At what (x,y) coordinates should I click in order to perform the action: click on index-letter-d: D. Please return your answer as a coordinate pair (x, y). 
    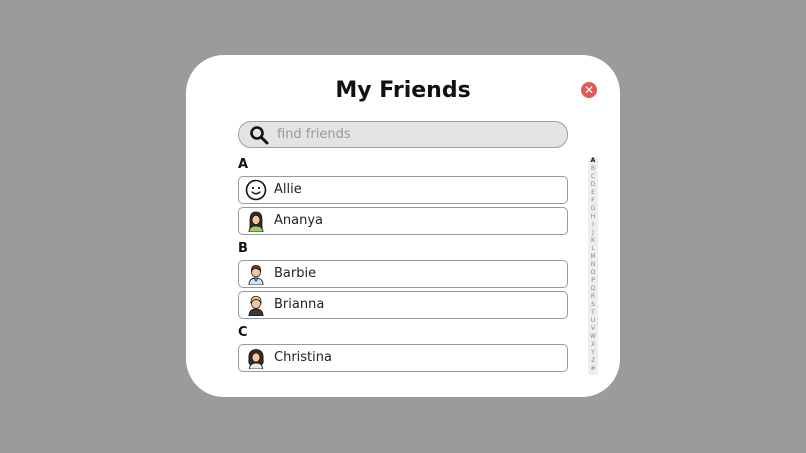
    Looking at the image, I should click on (593, 185).